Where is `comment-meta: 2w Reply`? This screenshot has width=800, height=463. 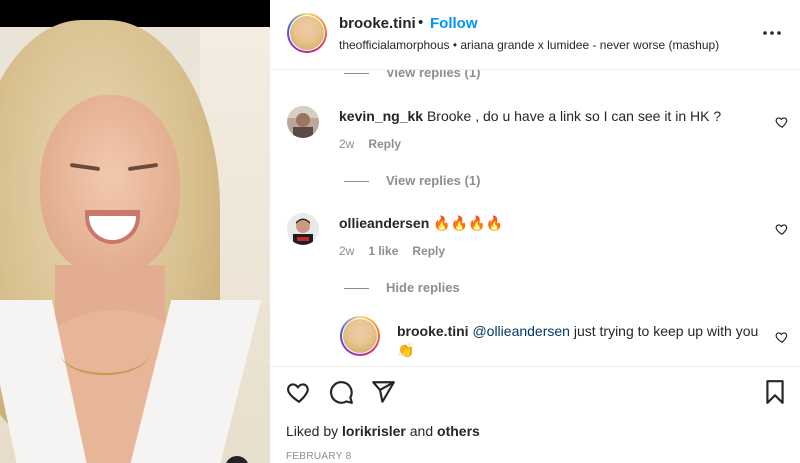
comment-meta: 2w Reply is located at coordinates (370, 144).